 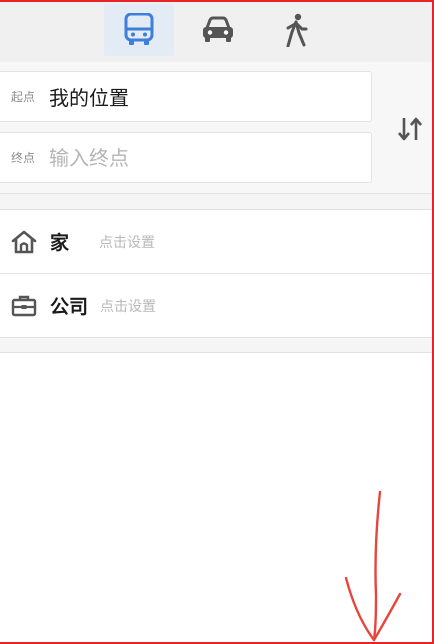 I want to click on end-field: 终点, so click(x=186, y=157).